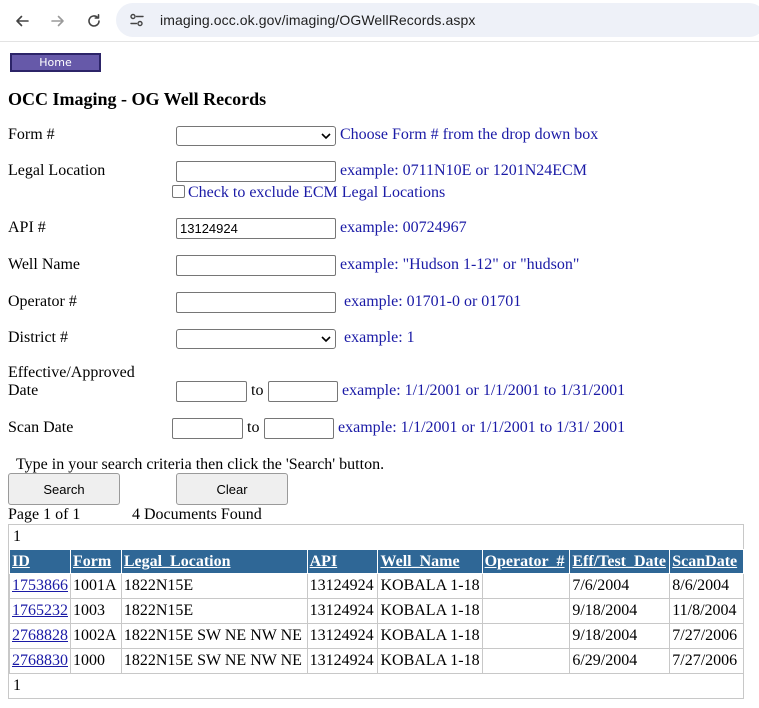 The image size is (759, 708). What do you see at coordinates (178, 191) in the screenshot?
I see `exclude-ecm-checkbox` at bounding box center [178, 191].